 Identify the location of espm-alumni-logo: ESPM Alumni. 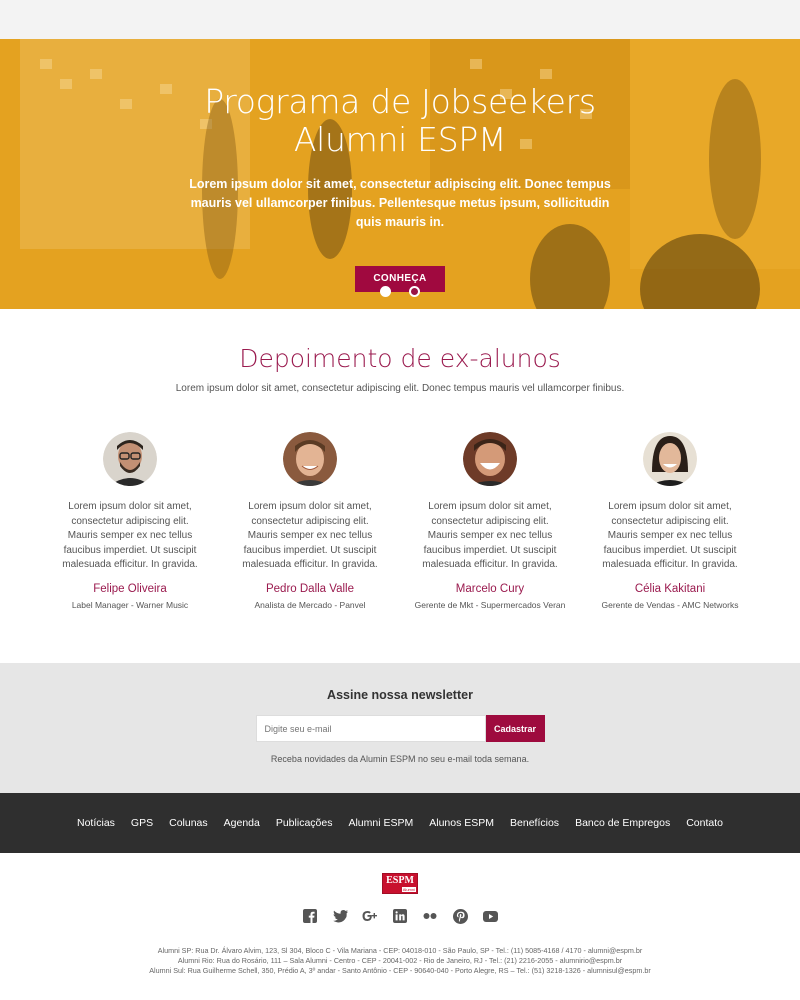
(400, 883).